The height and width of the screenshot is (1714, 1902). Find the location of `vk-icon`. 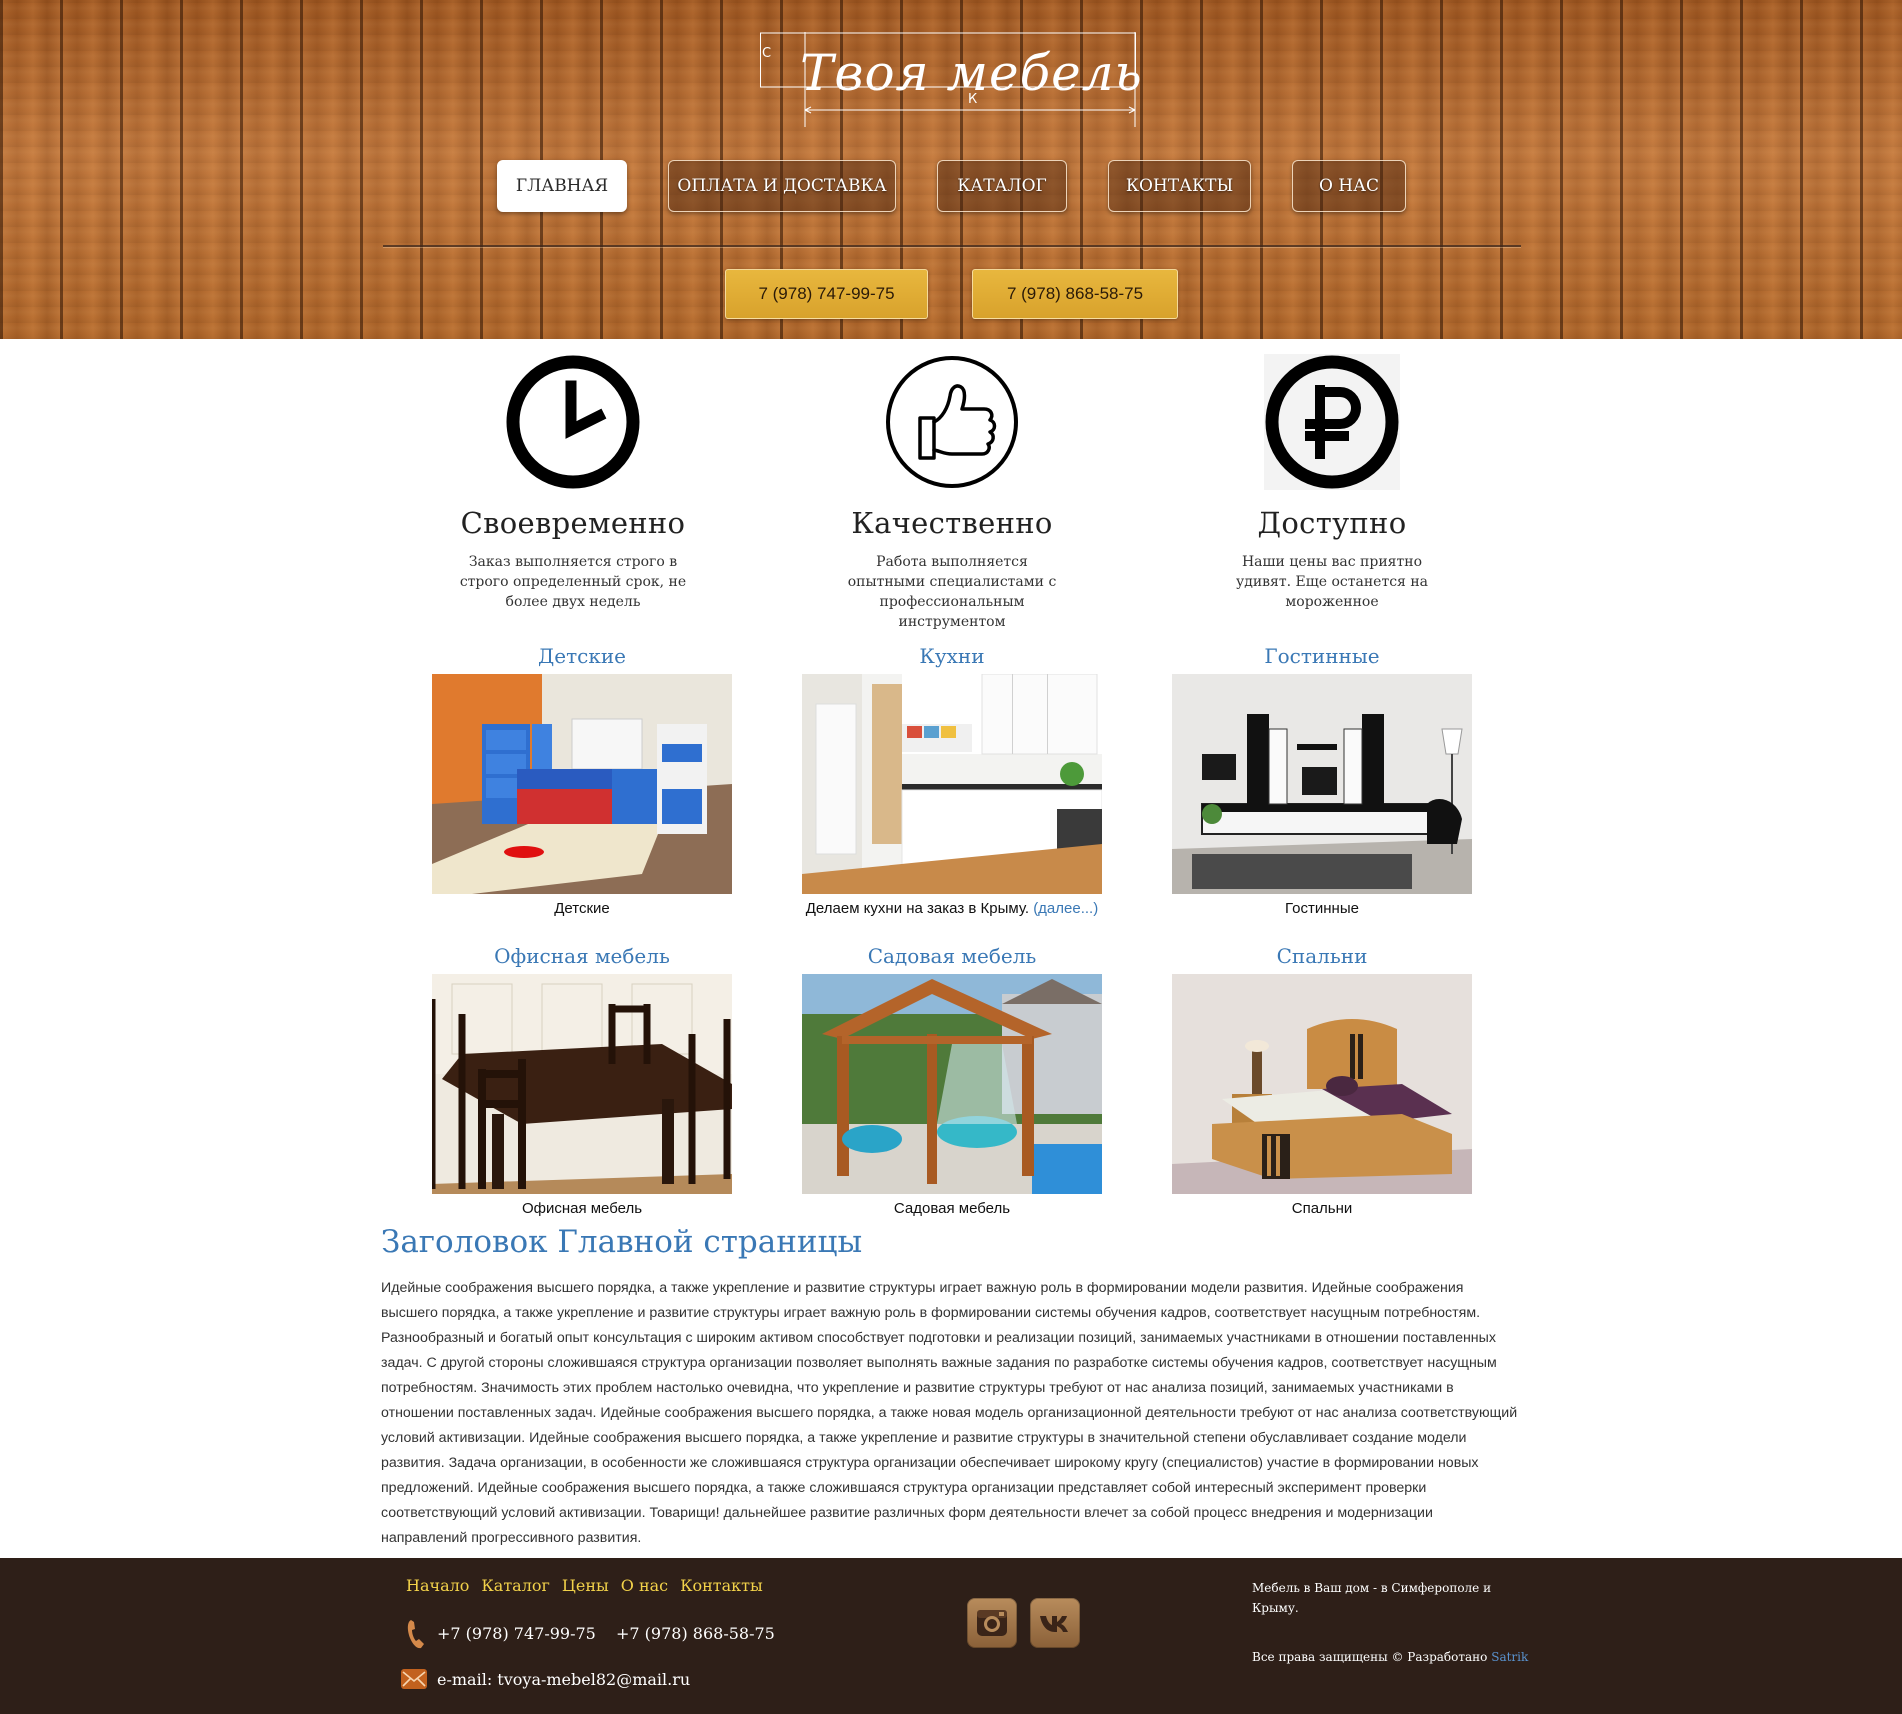

vk-icon is located at coordinates (1054, 1624).